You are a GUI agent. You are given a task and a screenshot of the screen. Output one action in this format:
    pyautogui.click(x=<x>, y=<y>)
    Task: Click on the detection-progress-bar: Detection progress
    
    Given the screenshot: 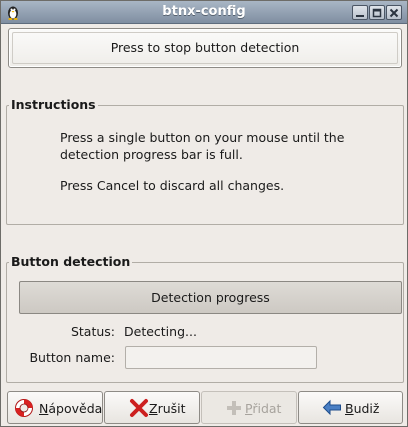 What is the action you would take?
    pyautogui.click(x=210, y=297)
    